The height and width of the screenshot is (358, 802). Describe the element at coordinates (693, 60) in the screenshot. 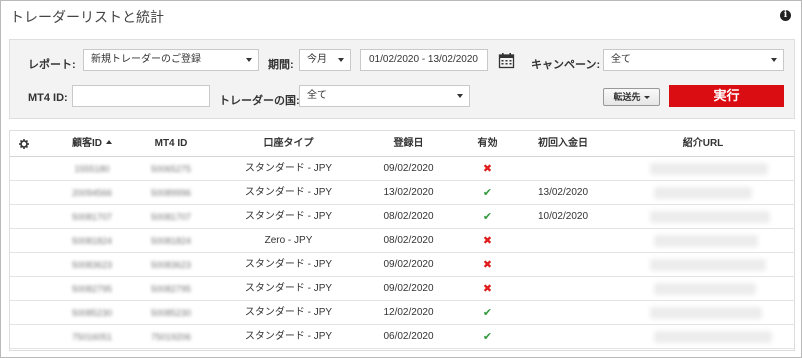

I see `campaign-select: 全て` at that location.